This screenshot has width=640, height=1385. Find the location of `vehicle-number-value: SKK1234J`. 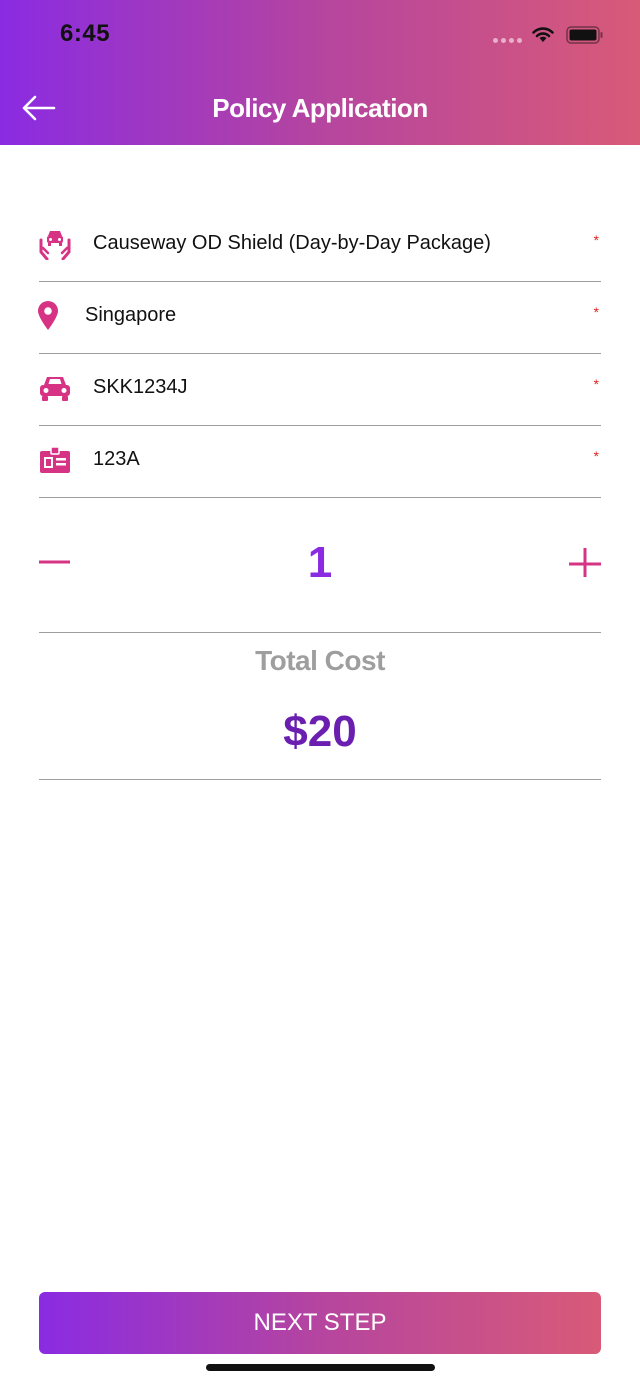

vehicle-number-value: SKK1234J is located at coordinates (140, 387).